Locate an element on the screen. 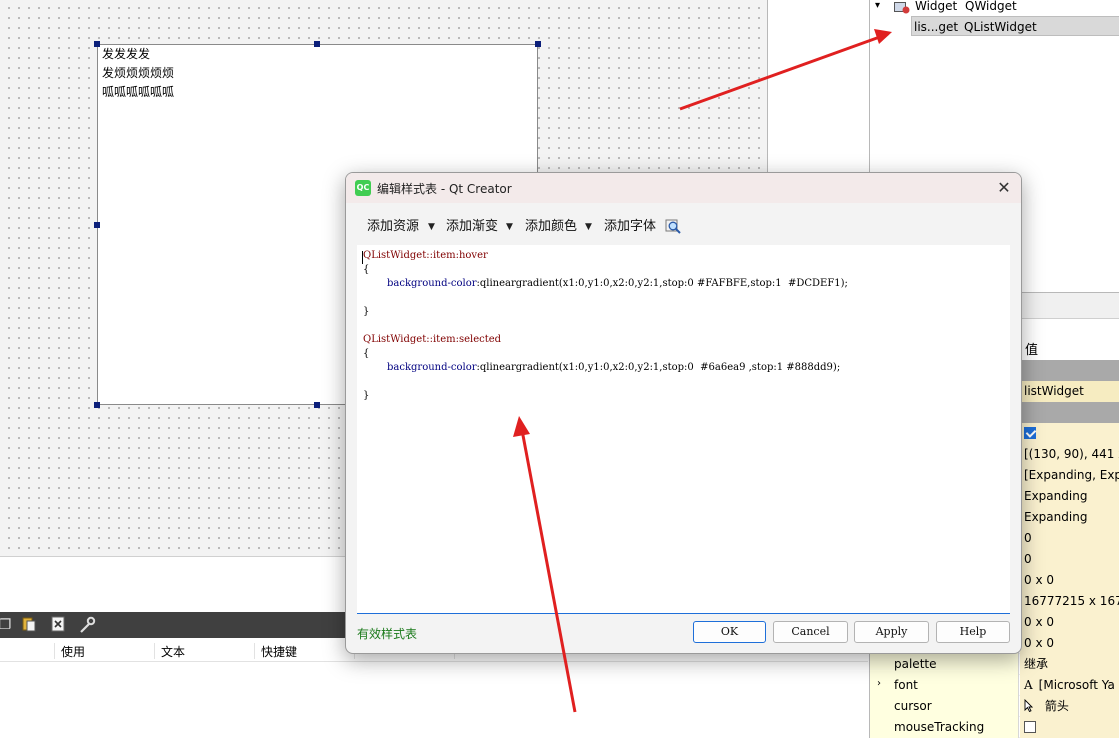  code-pseudo-state: ::item:selected is located at coordinates (464, 339).